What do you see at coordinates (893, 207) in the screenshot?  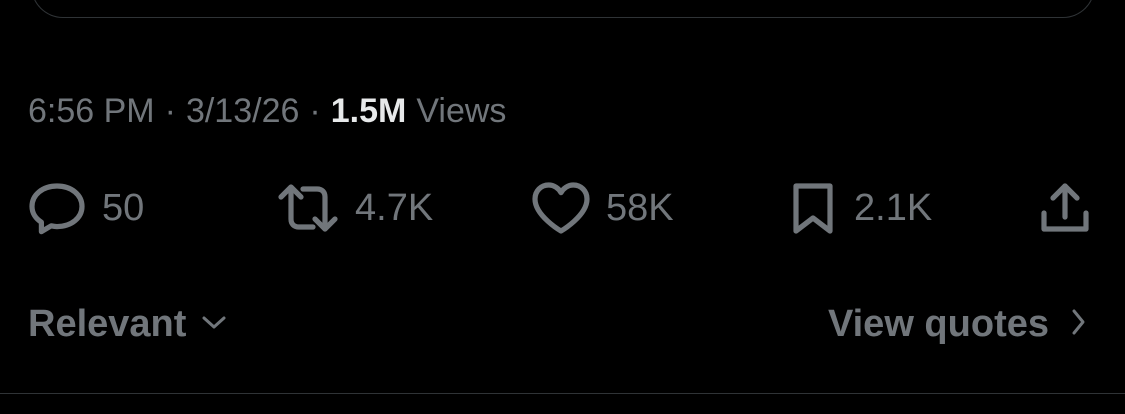 I see `bookmark-count: 2.1K` at bounding box center [893, 207].